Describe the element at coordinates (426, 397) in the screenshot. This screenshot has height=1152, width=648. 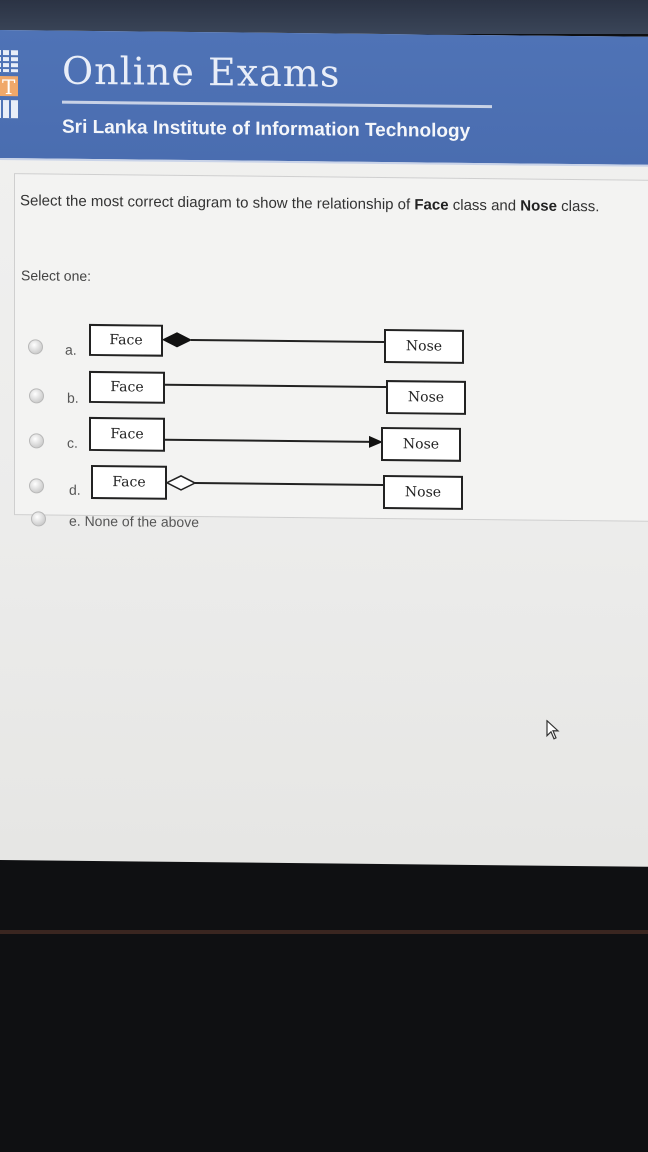
I see `option-b-nose-box: Nose` at that location.